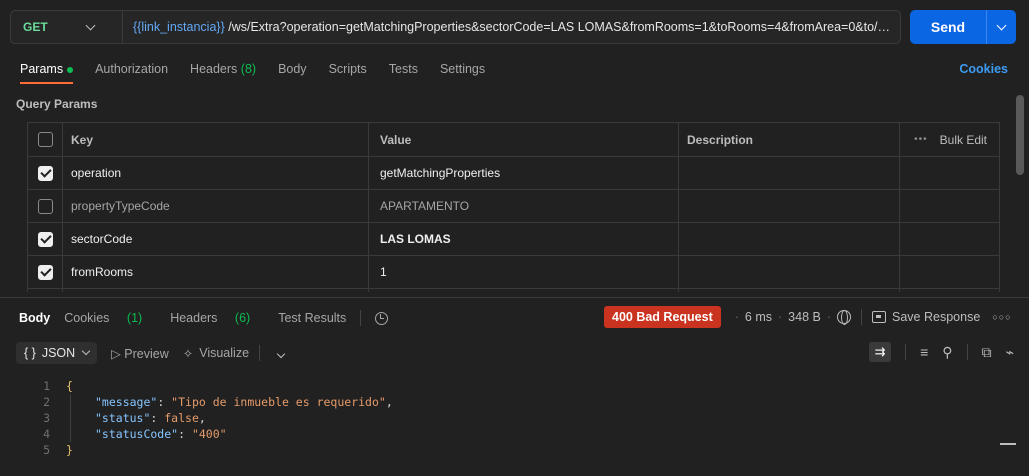 This screenshot has width=1029, height=476. Describe the element at coordinates (110, 318) in the screenshot. I see `tab-response-cookies: Cookies (1)` at that location.